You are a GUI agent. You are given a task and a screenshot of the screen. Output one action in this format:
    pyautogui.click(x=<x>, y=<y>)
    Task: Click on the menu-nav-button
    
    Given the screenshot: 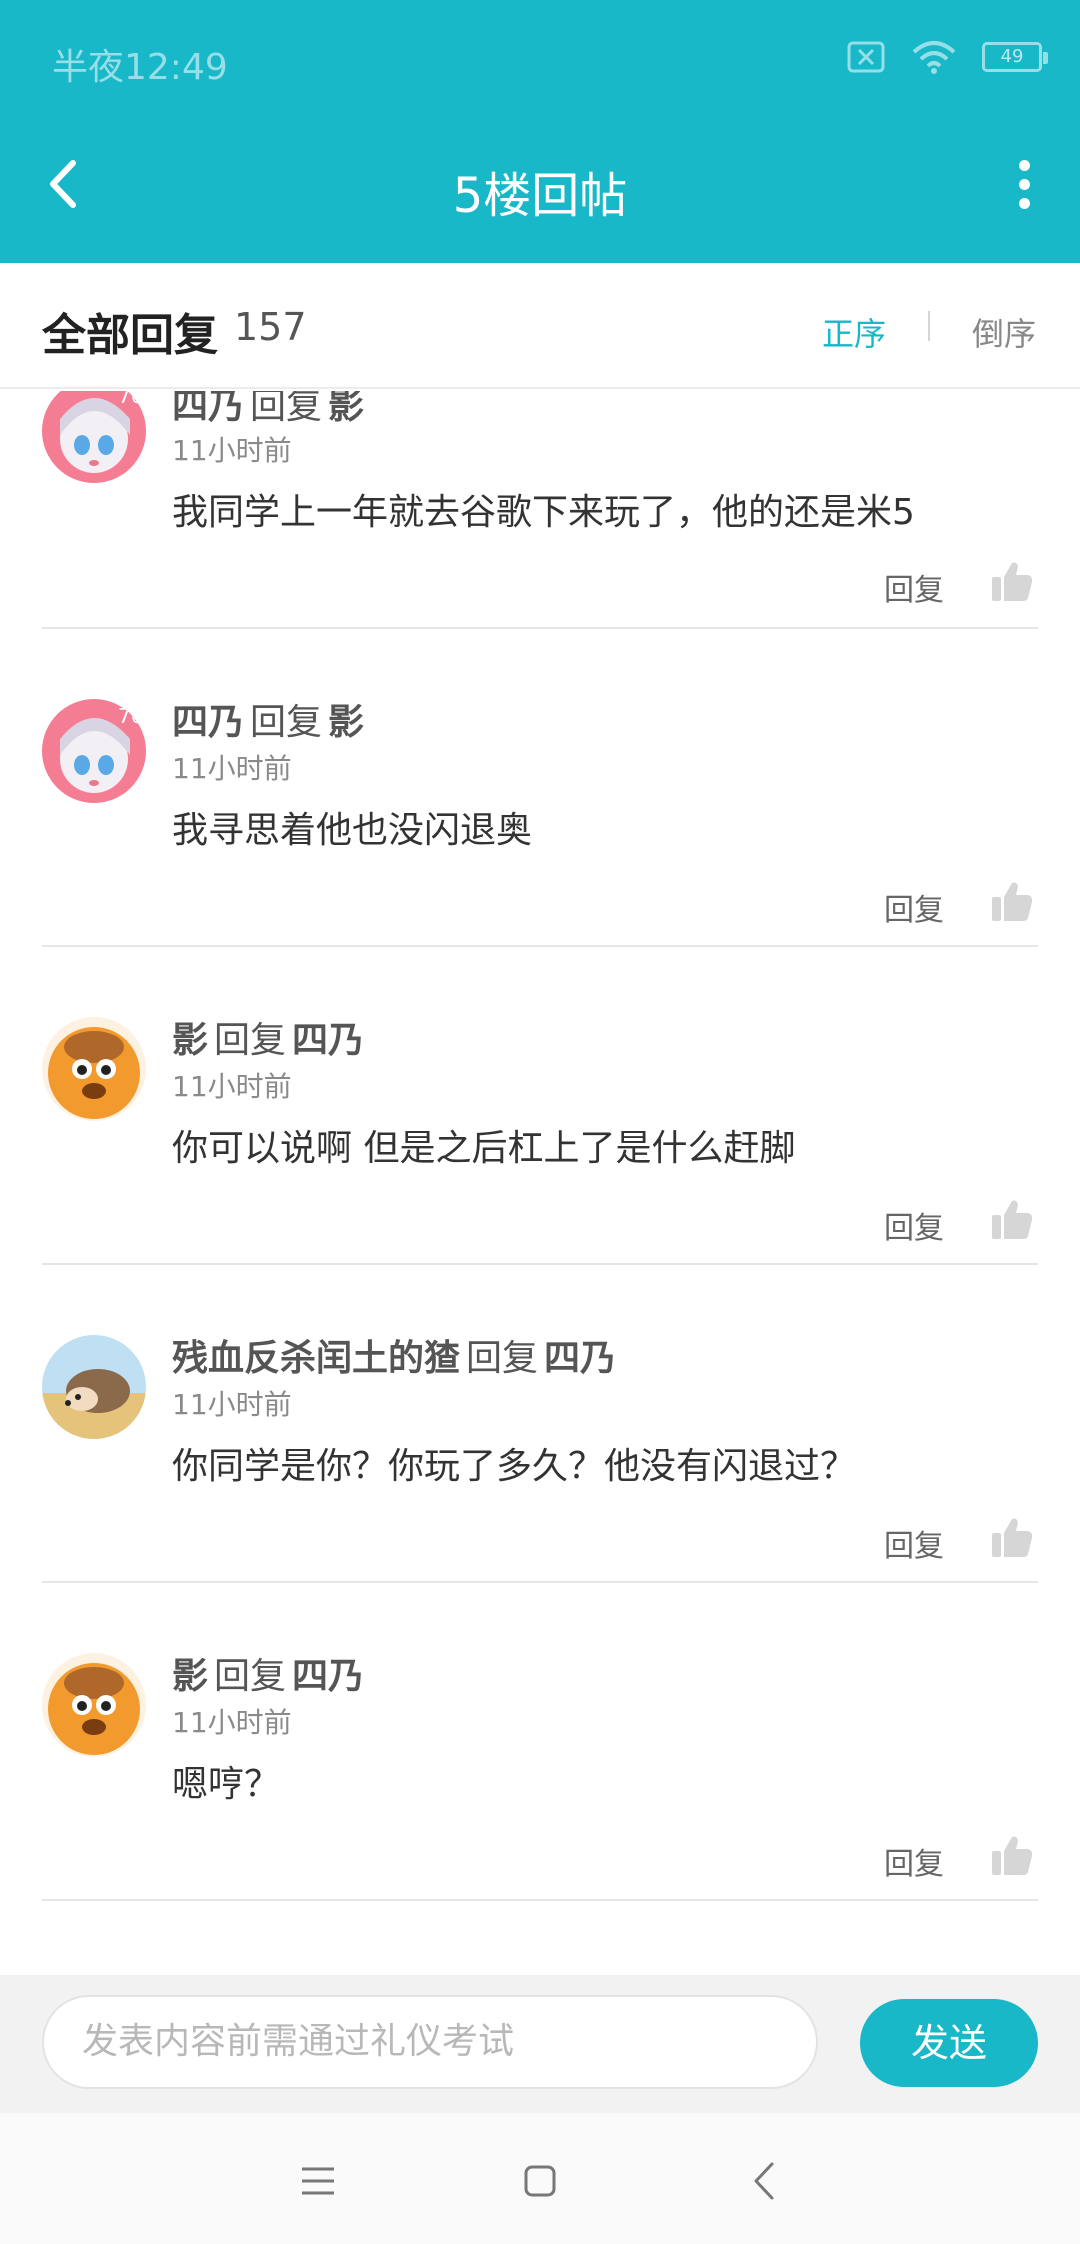 What is the action you would take?
    pyautogui.click(x=318, y=2181)
    